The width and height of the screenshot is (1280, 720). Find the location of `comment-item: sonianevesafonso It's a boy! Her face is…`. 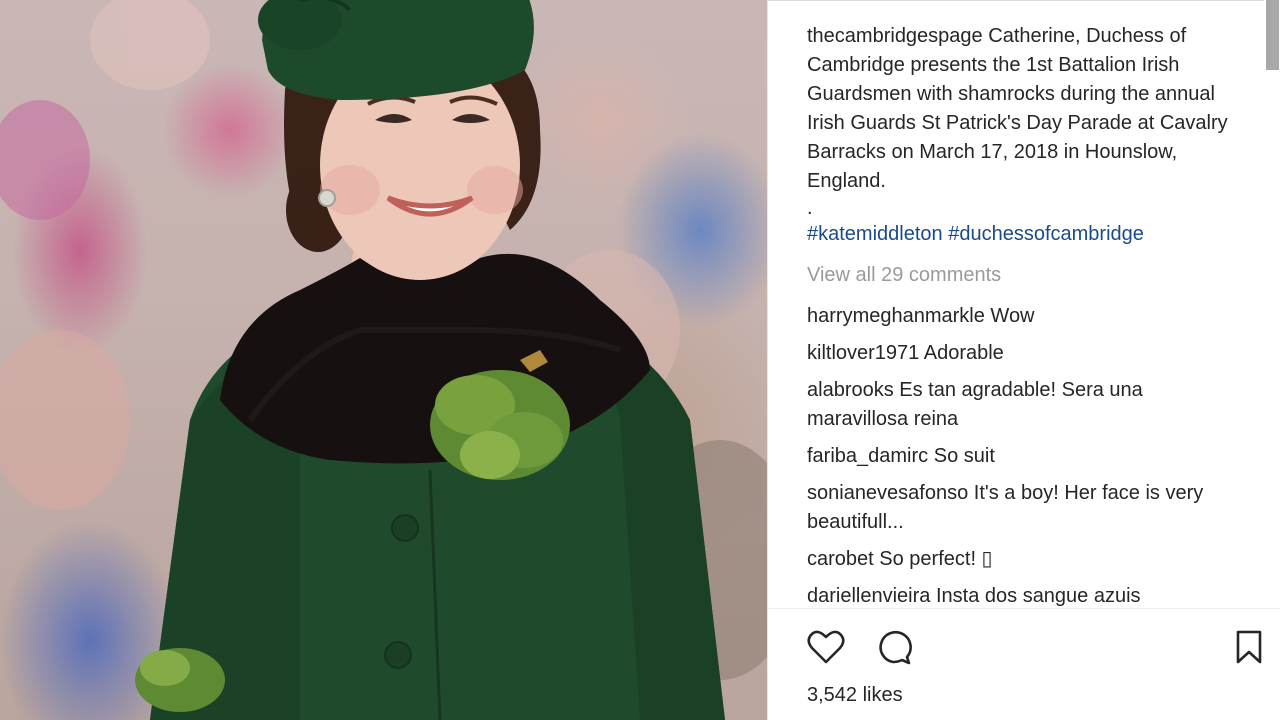

comment-item: sonianevesafonso It's a boy! Her face is… is located at coordinates (1027, 508).